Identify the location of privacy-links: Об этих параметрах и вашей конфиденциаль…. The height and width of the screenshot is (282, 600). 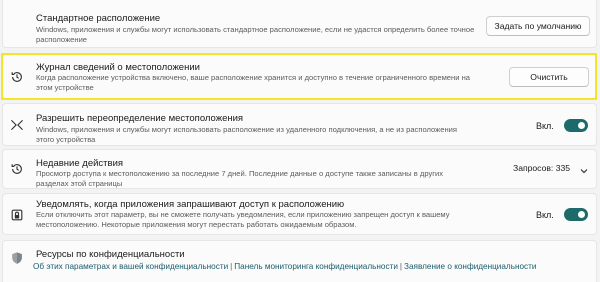
(284, 266).